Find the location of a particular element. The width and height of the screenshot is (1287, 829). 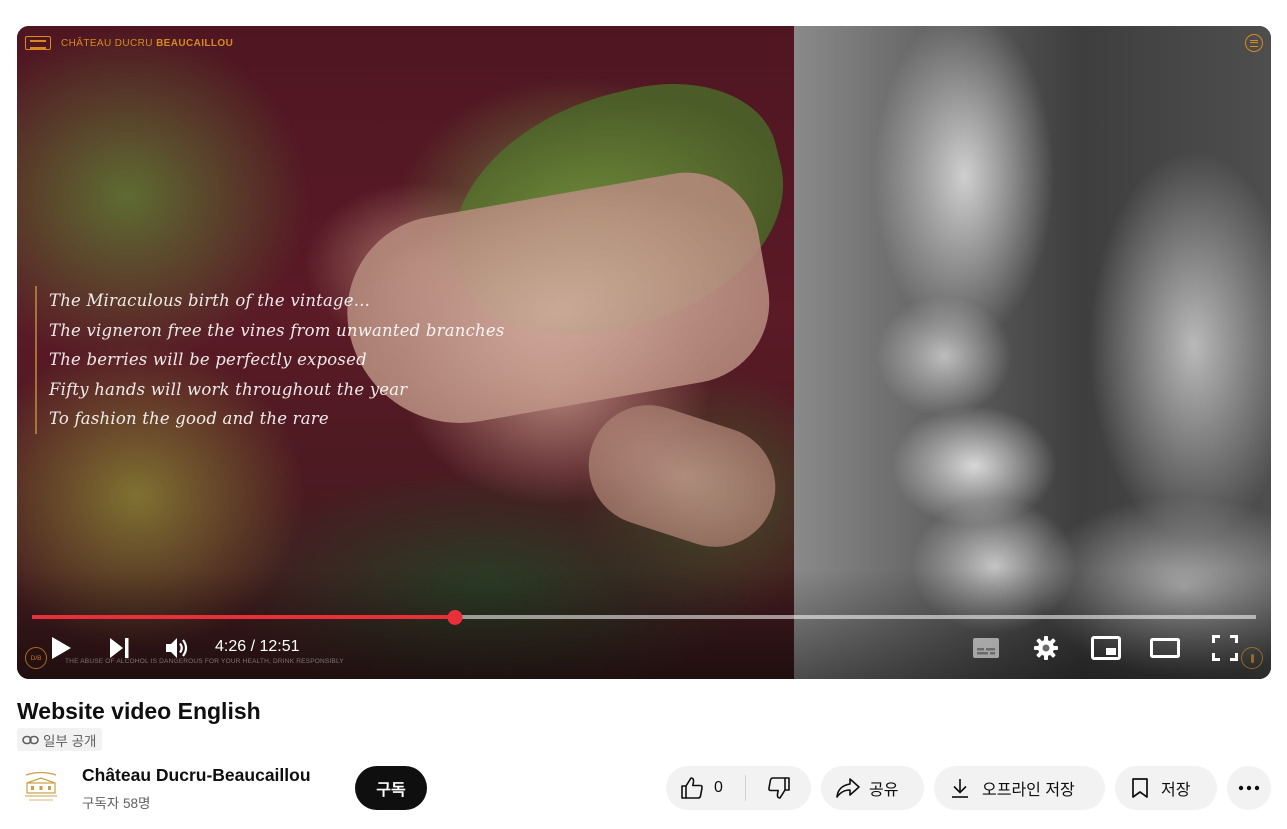

channel-avatar is located at coordinates (41, 787).